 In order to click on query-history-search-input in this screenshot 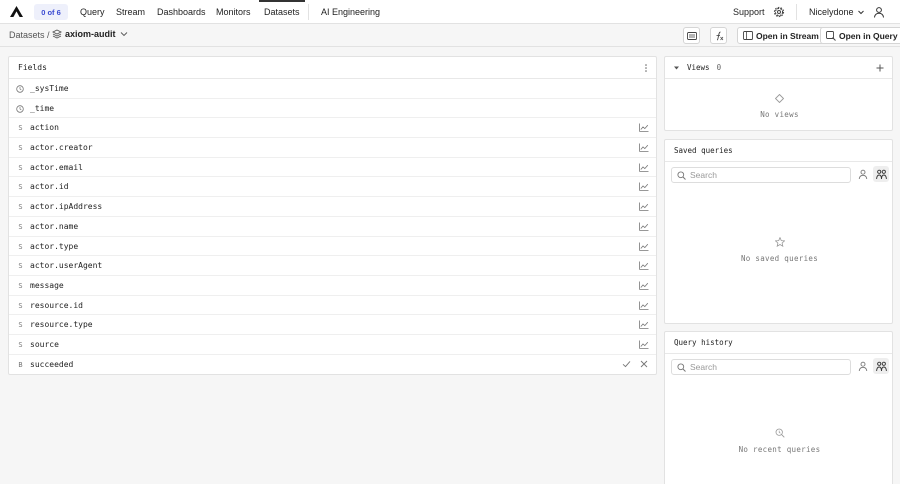, I will do `click(765, 367)`.